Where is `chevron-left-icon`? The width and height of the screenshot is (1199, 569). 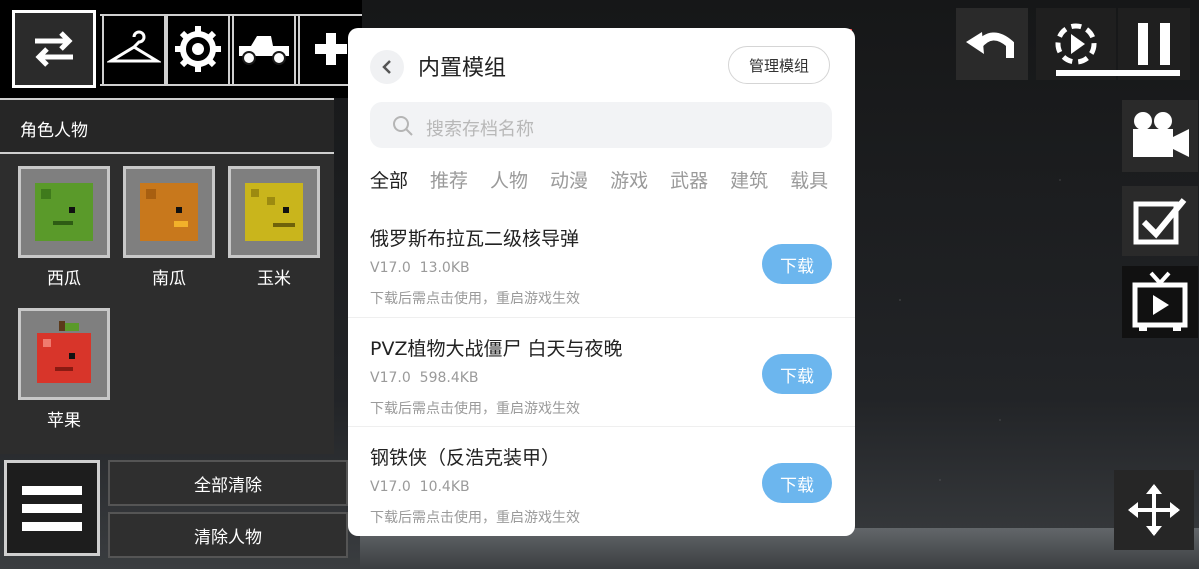 chevron-left-icon is located at coordinates (386, 67).